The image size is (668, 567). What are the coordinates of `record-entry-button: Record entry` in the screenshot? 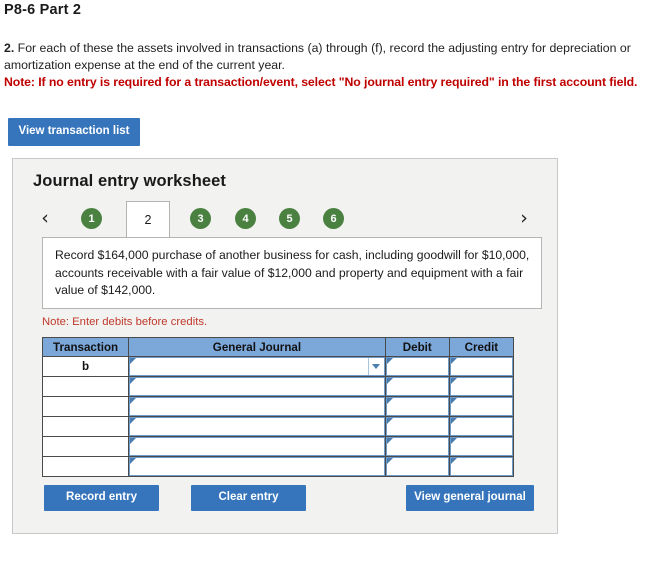 It's located at (101, 498).